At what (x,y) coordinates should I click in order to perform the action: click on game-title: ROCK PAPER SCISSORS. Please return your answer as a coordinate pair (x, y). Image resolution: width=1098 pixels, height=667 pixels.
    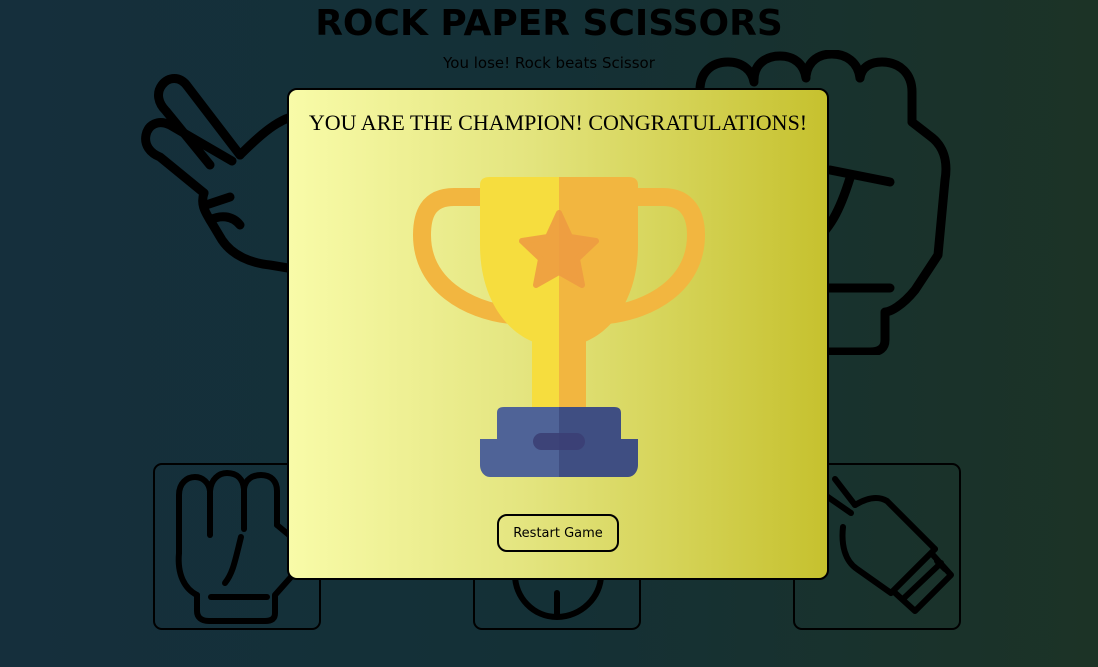
    Looking at the image, I should click on (549, 23).